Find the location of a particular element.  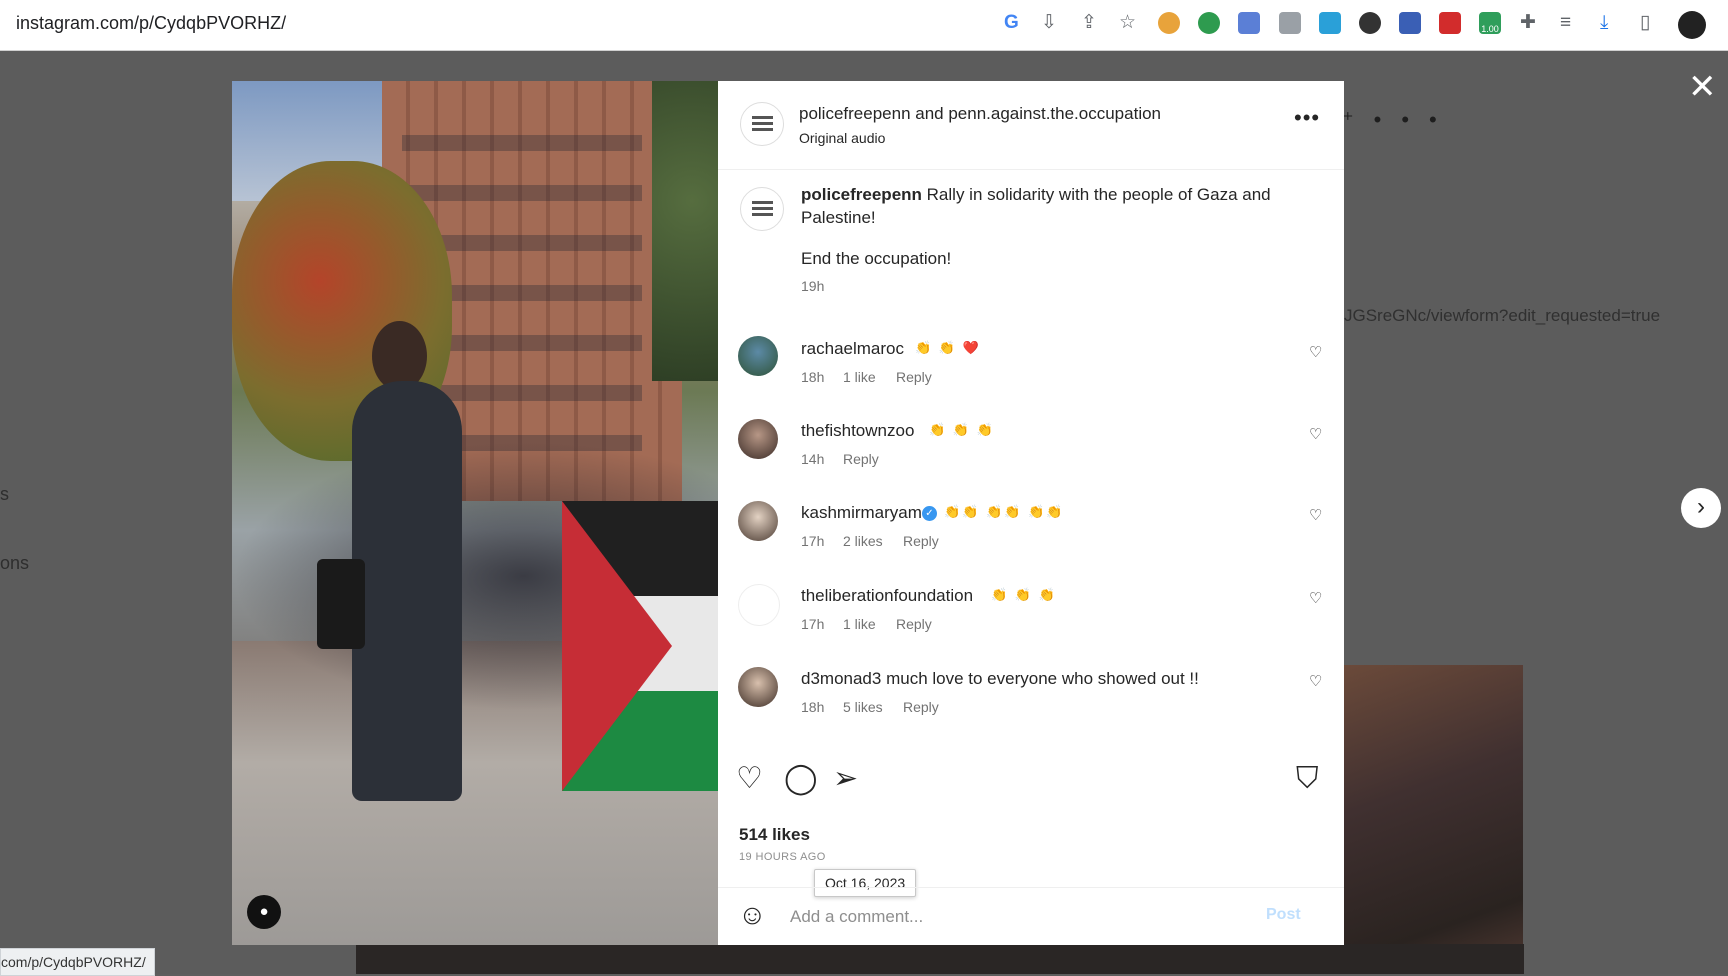

extension-badge-icon: 1.00 is located at coordinates (1490, 23).